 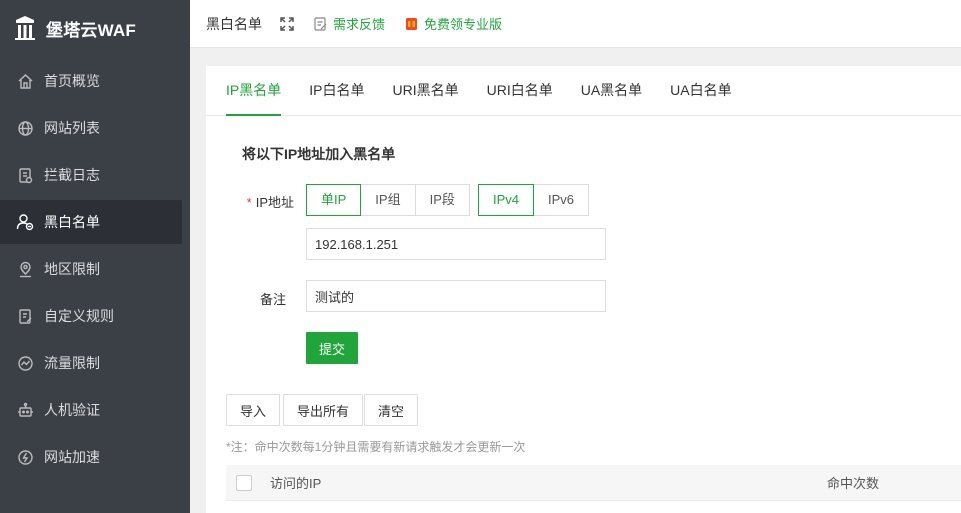 What do you see at coordinates (332, 348) in the screenshot?
I see `submit-button: 提交` at bounding box center [332, 348].